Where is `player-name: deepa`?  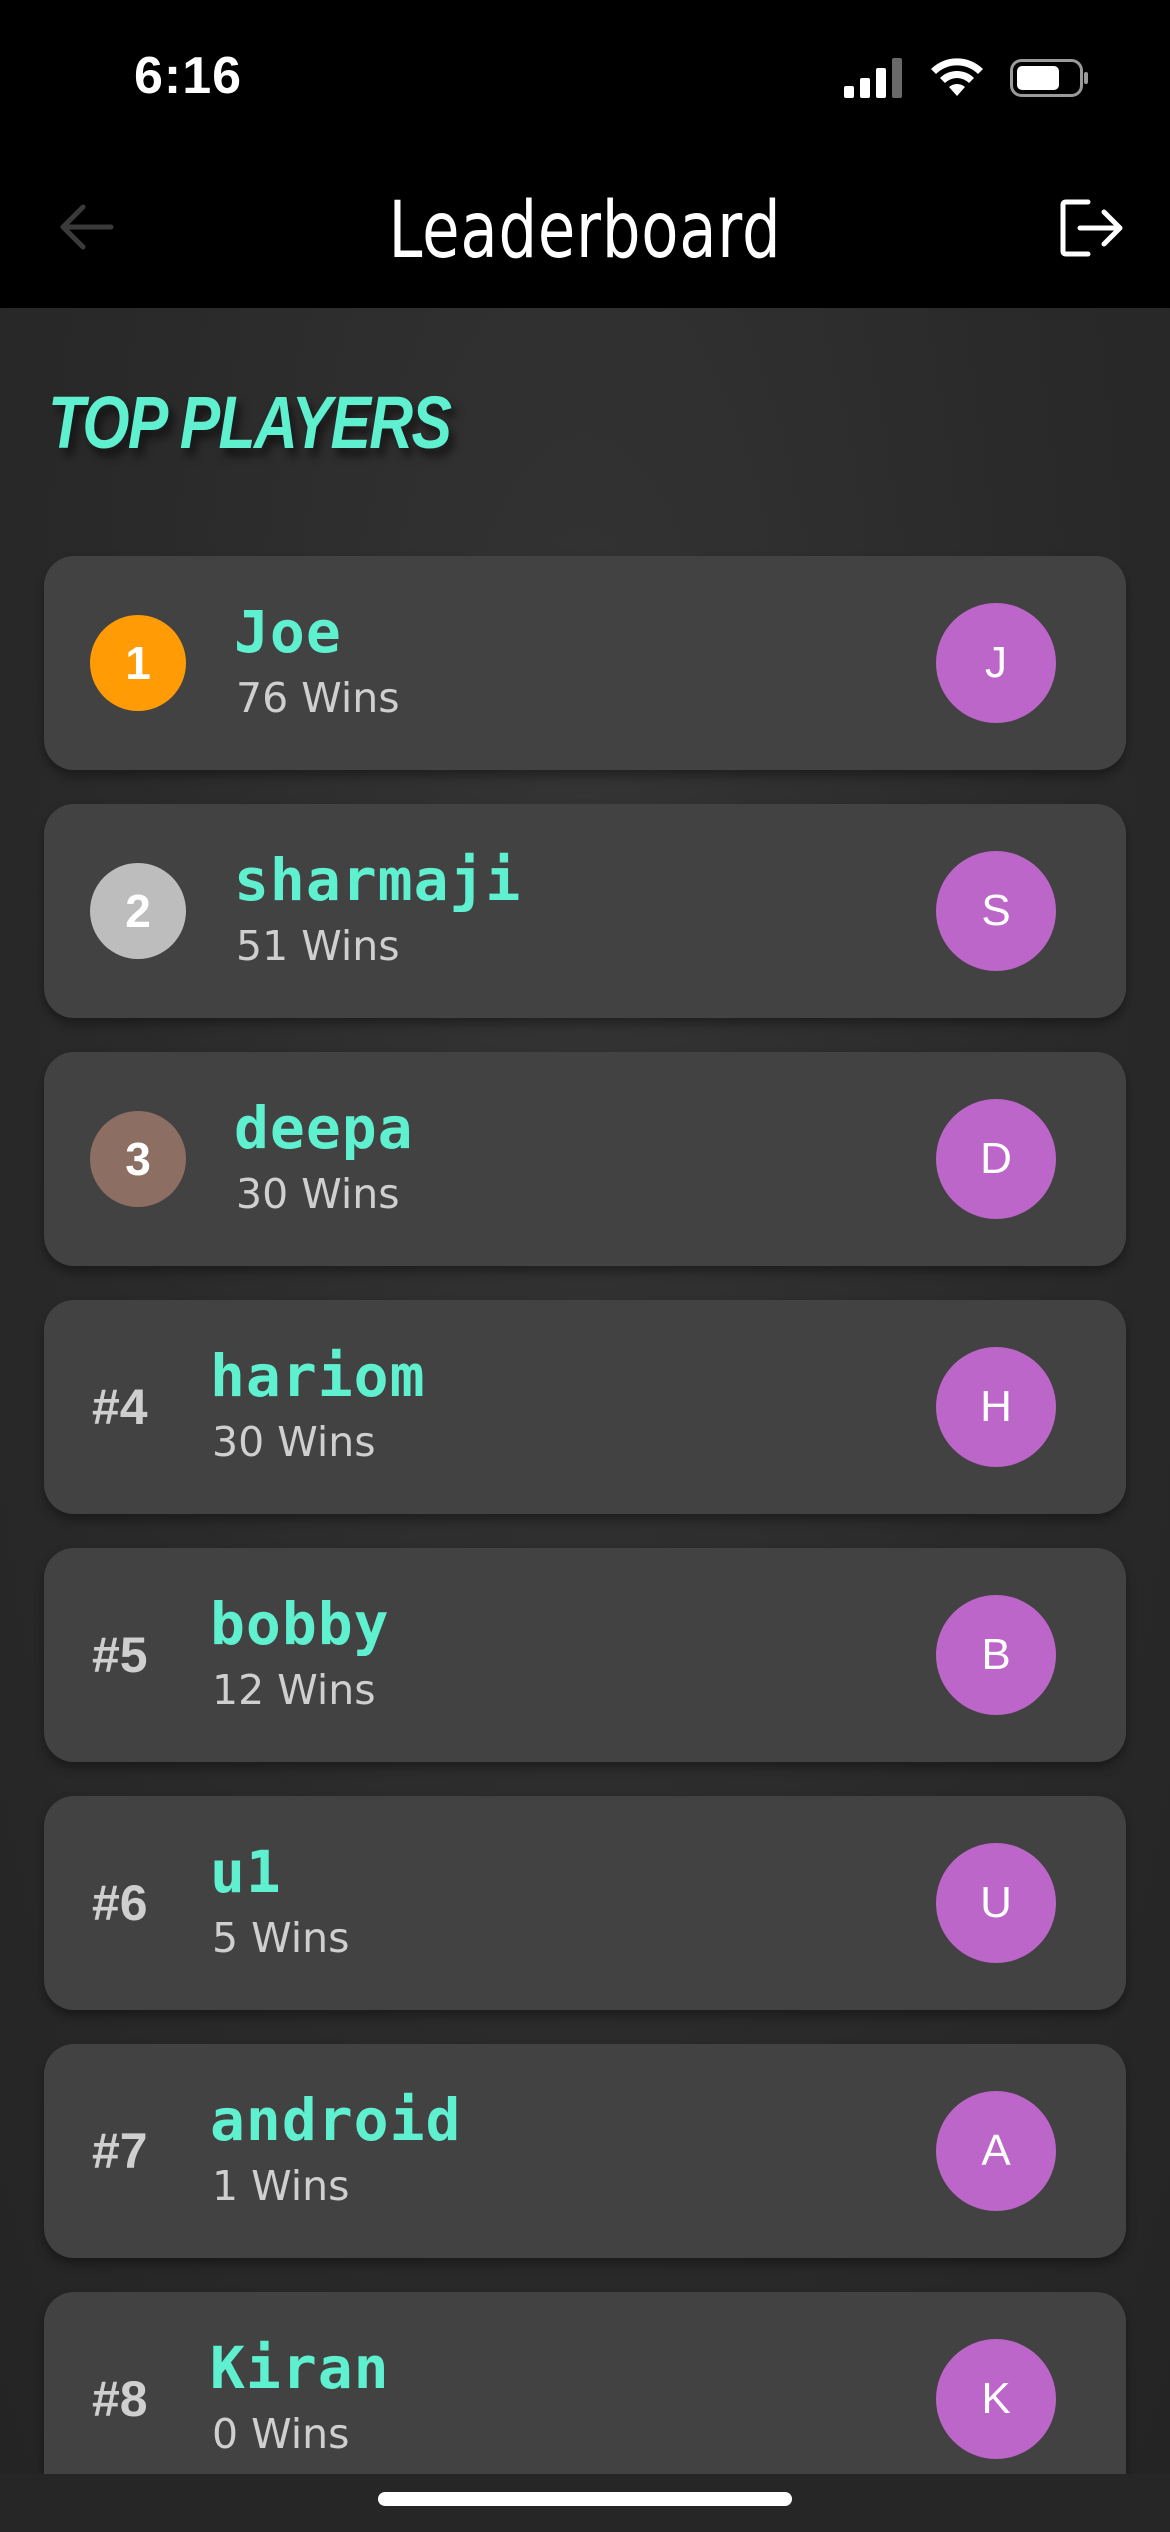
player-name: deepa is located at coordinates (324, 1128).